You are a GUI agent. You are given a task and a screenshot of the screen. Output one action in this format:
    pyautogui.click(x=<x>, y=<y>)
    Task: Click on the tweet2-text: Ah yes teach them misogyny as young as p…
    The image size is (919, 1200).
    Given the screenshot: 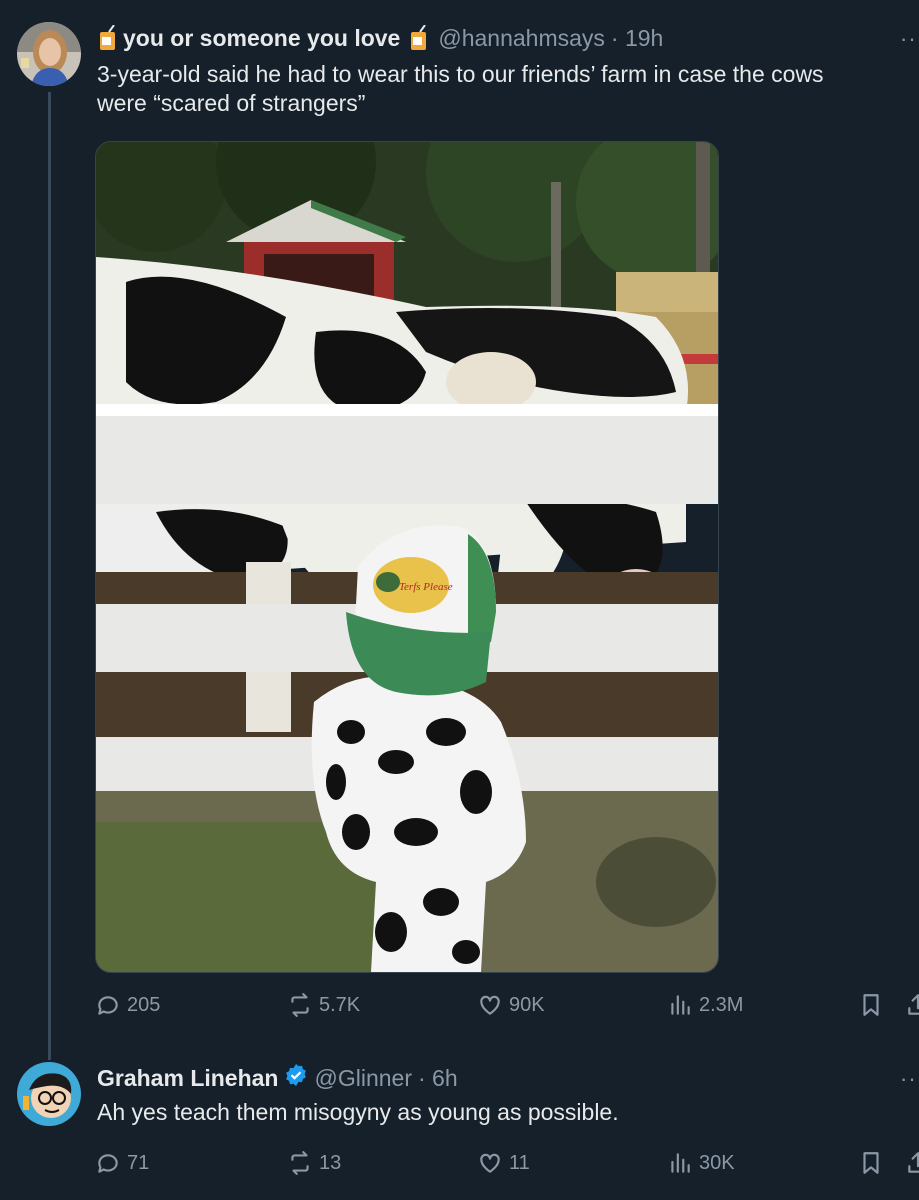 What is the action you would take?
    pyautogui.click(x=358, y=1112)
    